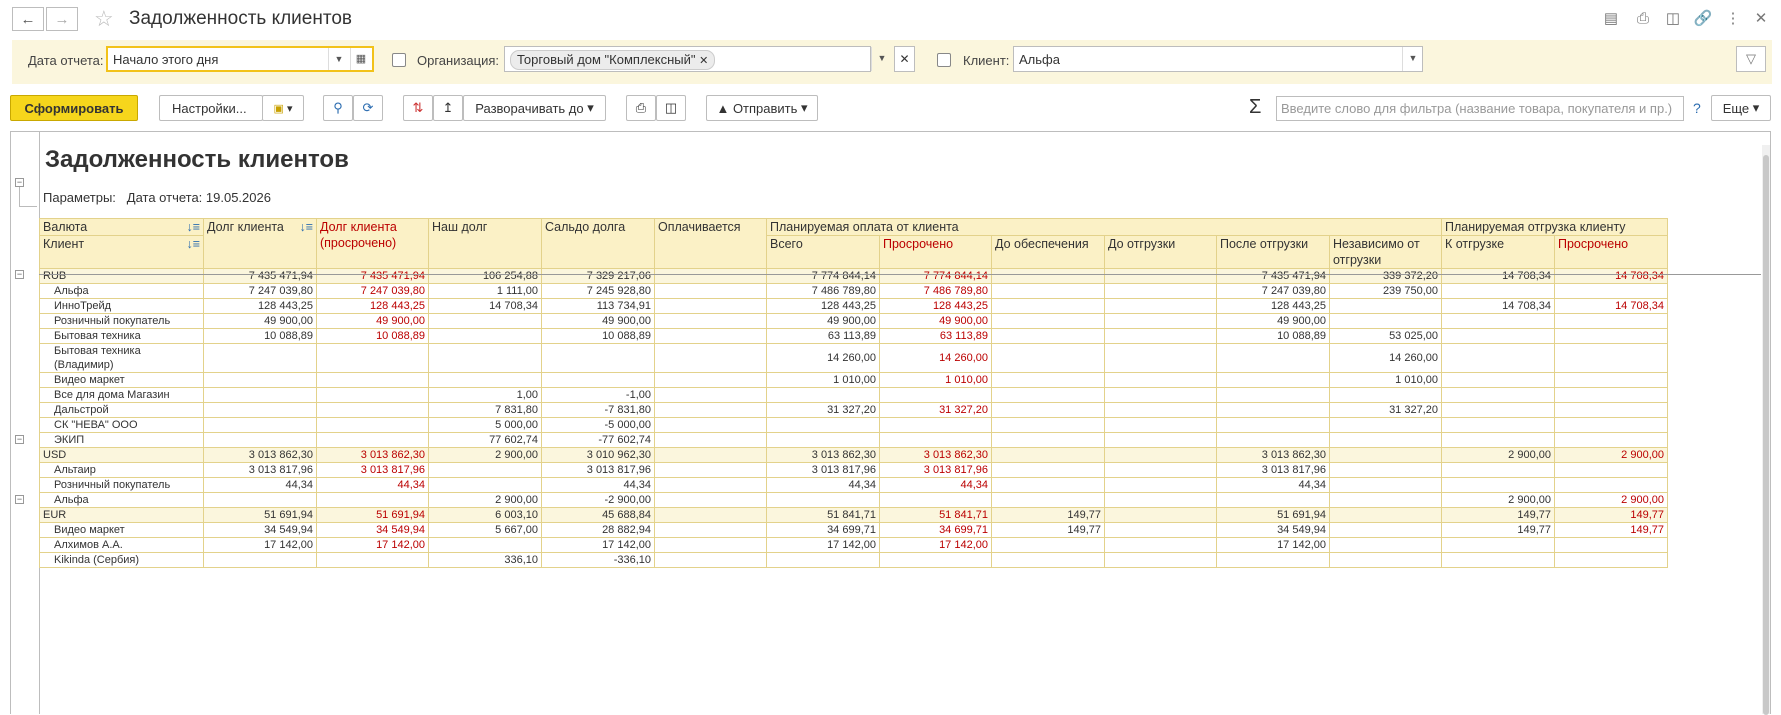  I want to click on print-button: ⎙, so click(641, 108).